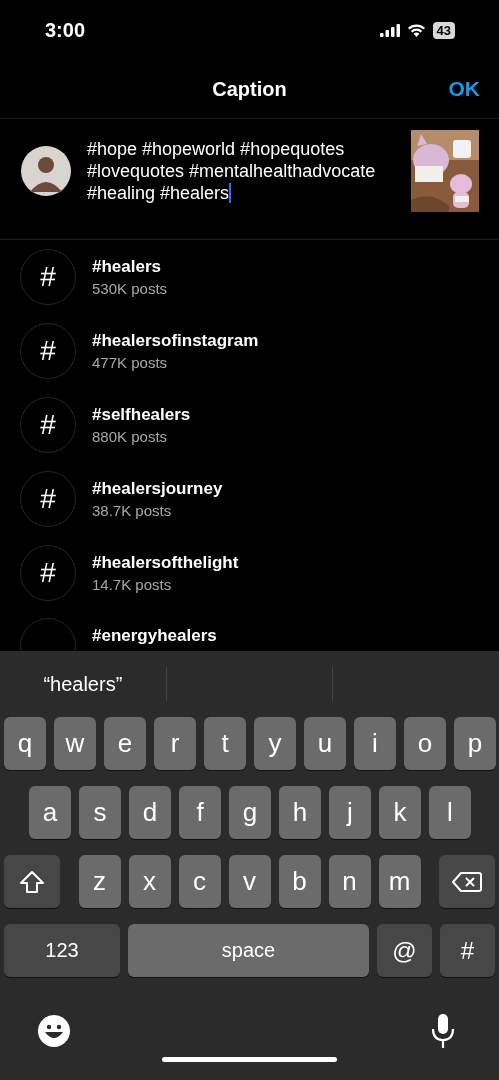  I want to click on keyboard-key: u, so click(325, 743).